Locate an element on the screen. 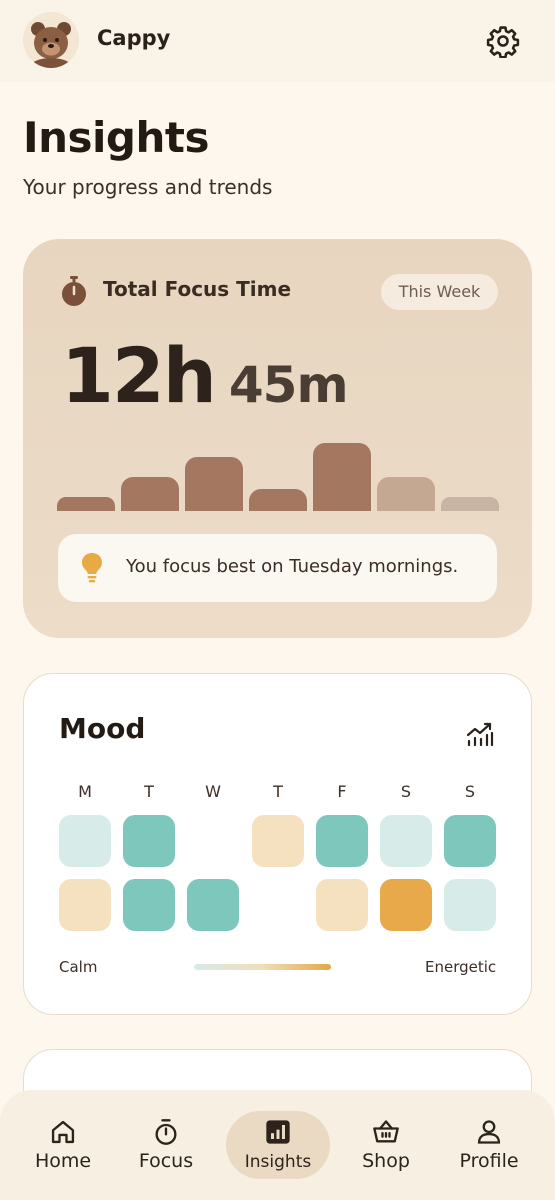 Image resolution: width=555 pixels, height=1200 pixels. lightbulb-icon is located at coordinates (92, 568).